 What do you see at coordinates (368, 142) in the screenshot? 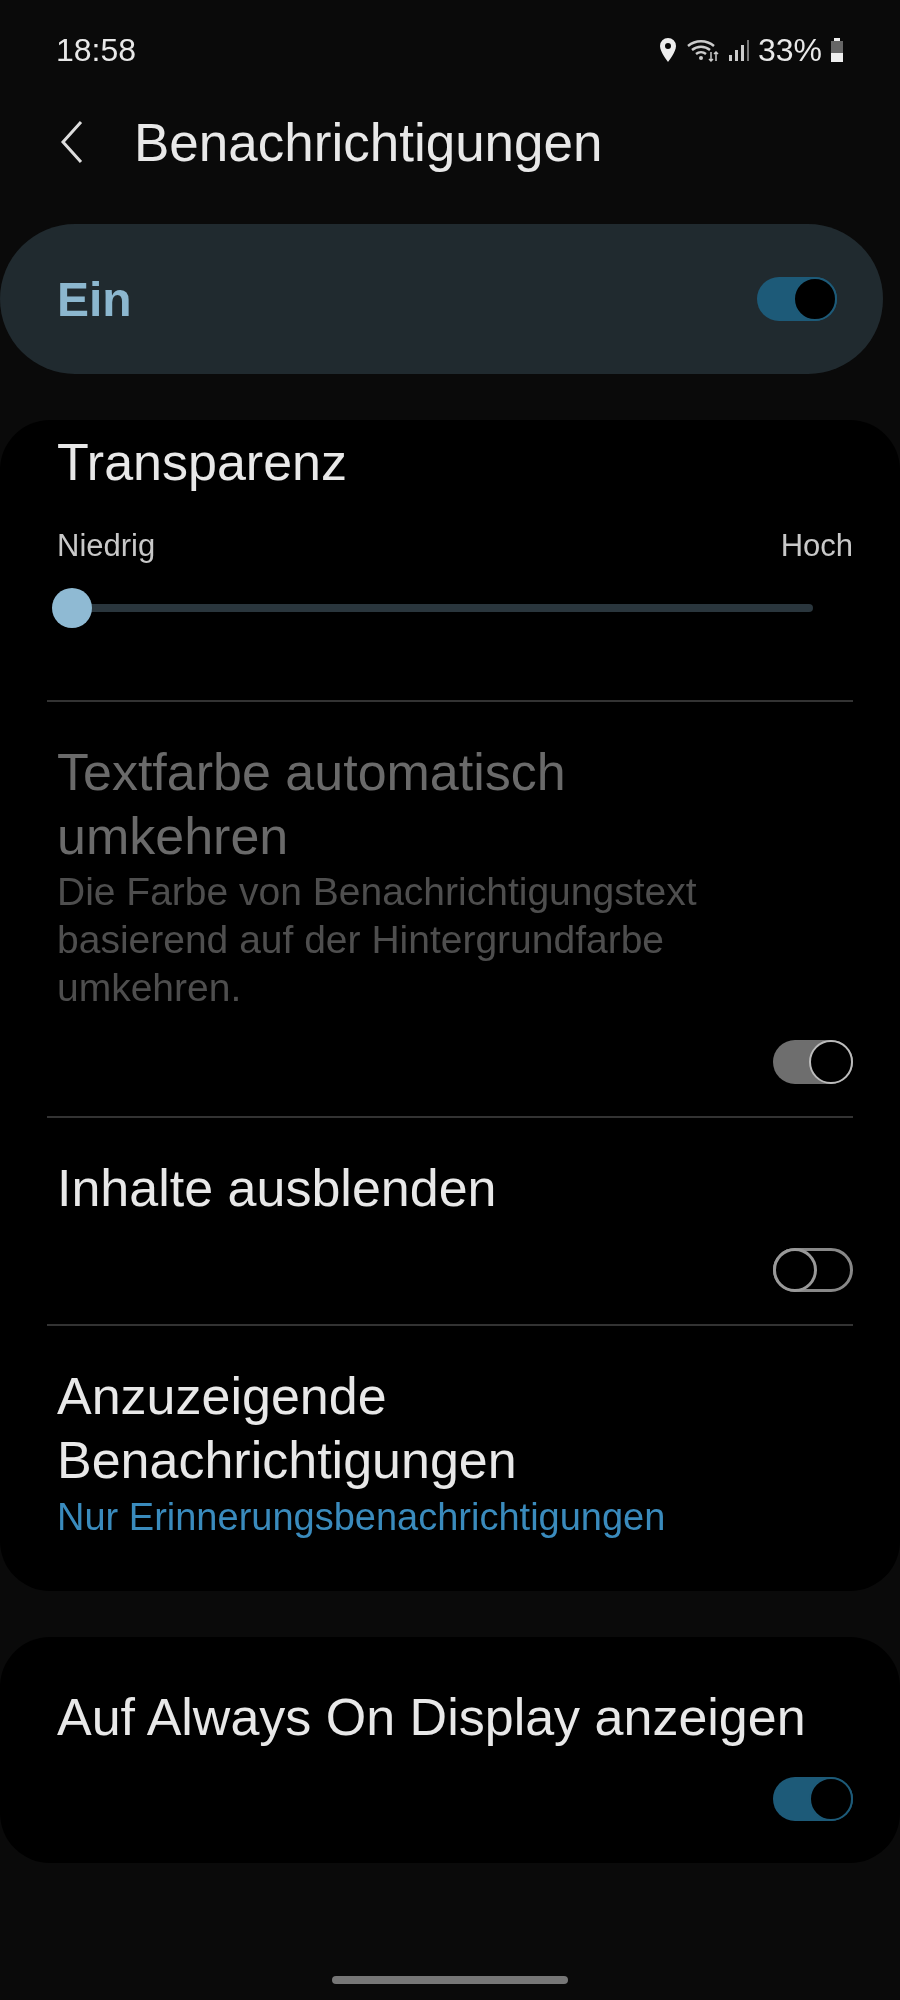
I see `page-title: Benachrichtigungen` at bounding box center [368, 142].